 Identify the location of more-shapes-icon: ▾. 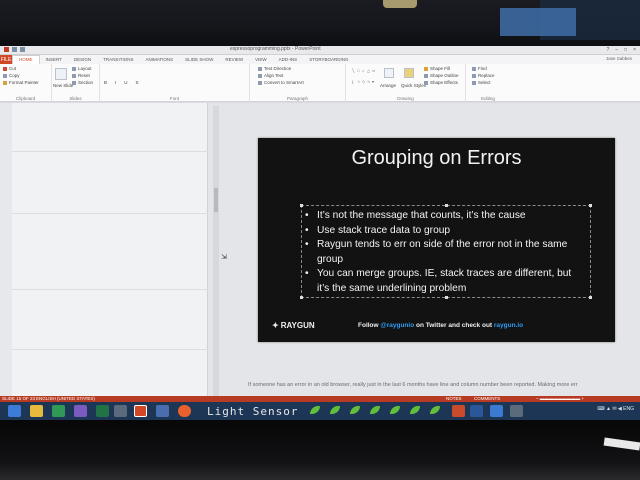
(374, 84).